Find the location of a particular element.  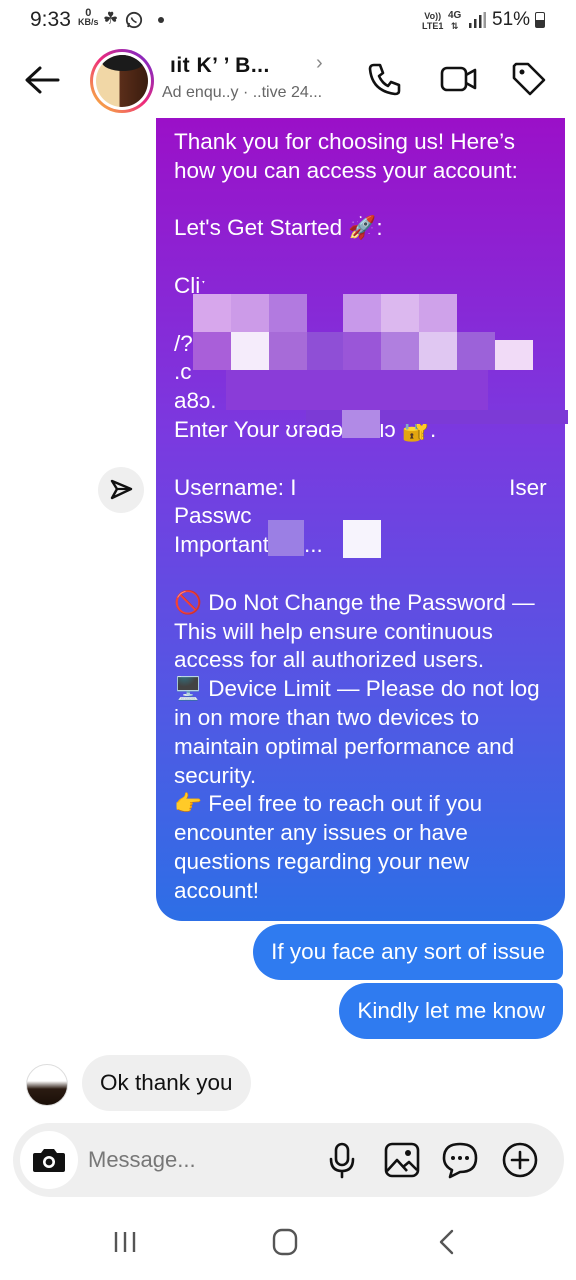

sender-avatar is located at coordinates (47, 1085).